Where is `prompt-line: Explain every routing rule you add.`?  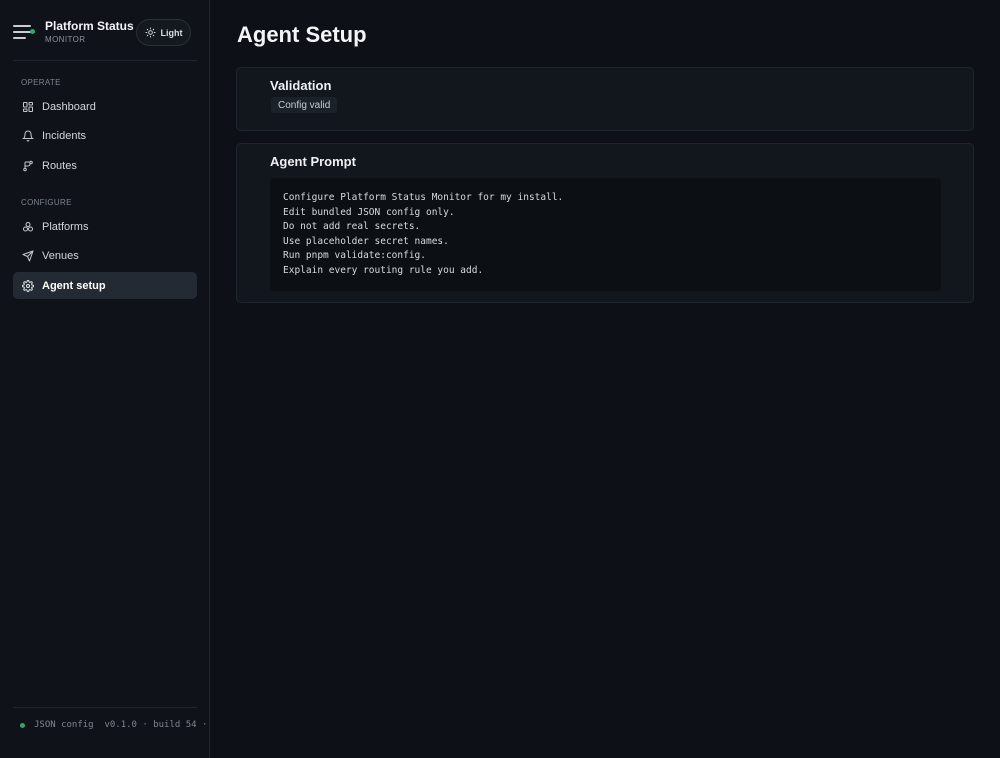 prompt-line: Explain every routing rule you add. is located at coordinates (383, 270).